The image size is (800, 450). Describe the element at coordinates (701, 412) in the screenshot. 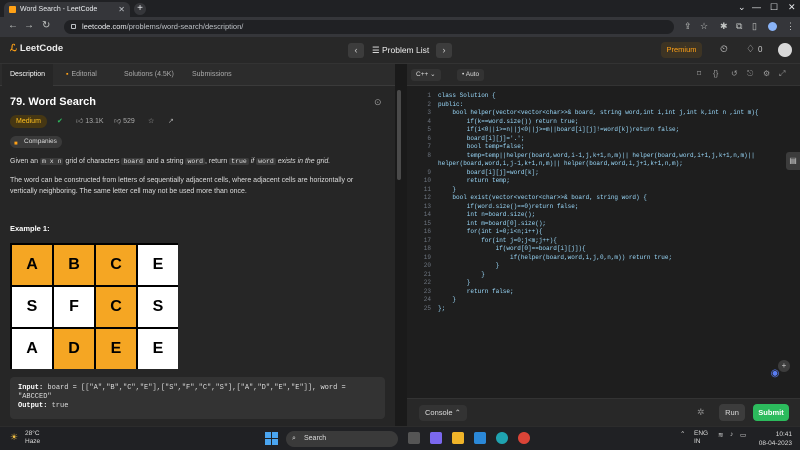

I see `debug-icon: ✲` at that location.